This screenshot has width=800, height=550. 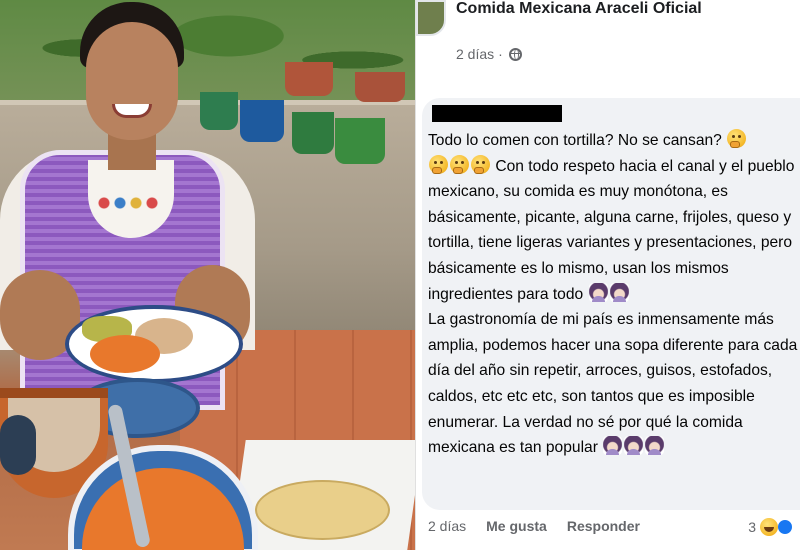 I want to click on rice, so click(x=125, y=354).